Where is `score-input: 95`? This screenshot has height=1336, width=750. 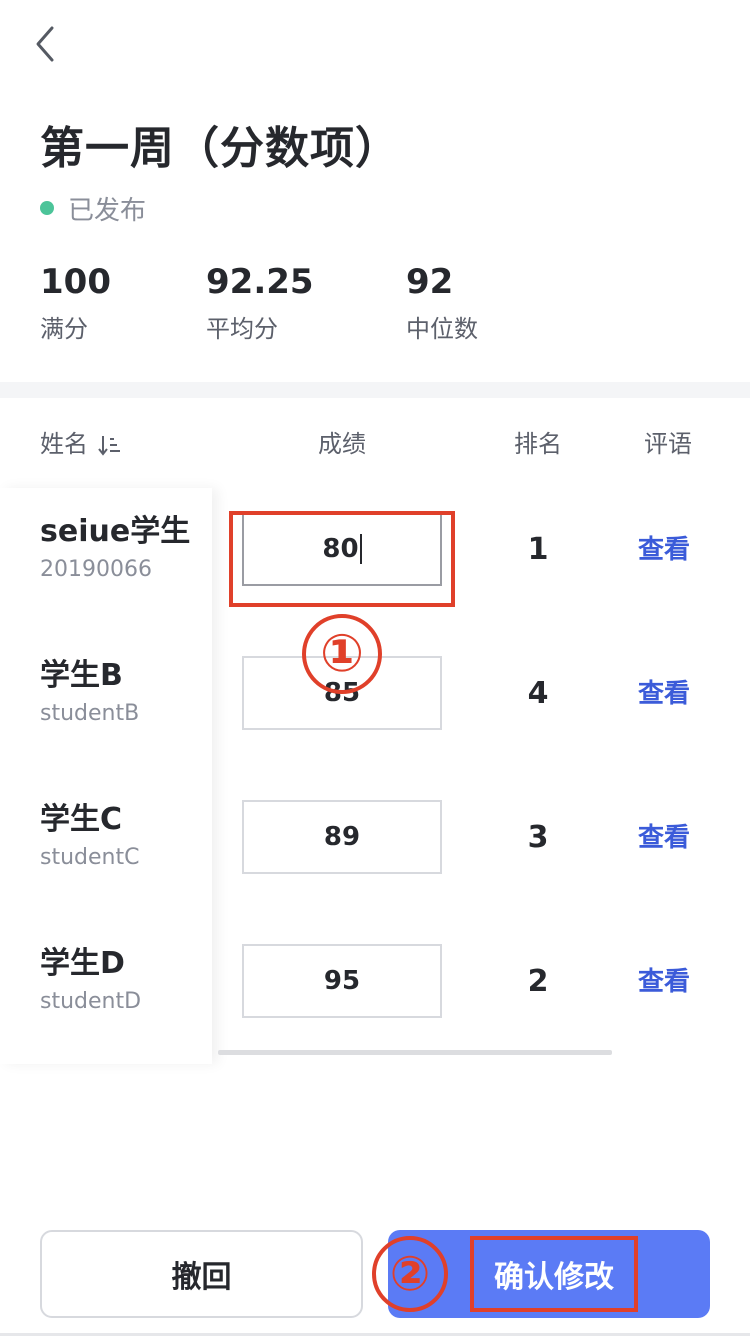
score-input: 95 is located at coordinates (342, 981).